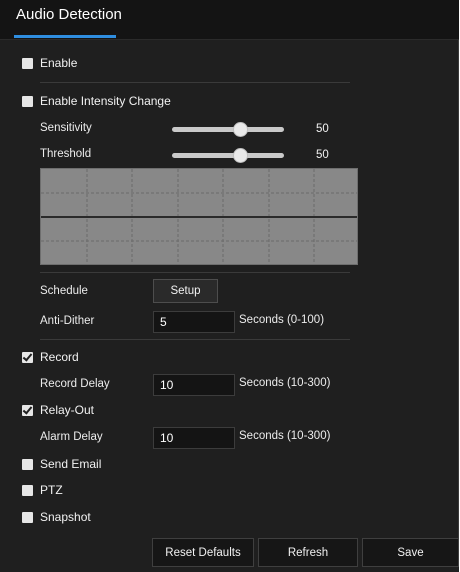  What do you see at coordinates (59, 357) in the screenshot?
I see `record-label: Record` at bounding box center [59, 357].